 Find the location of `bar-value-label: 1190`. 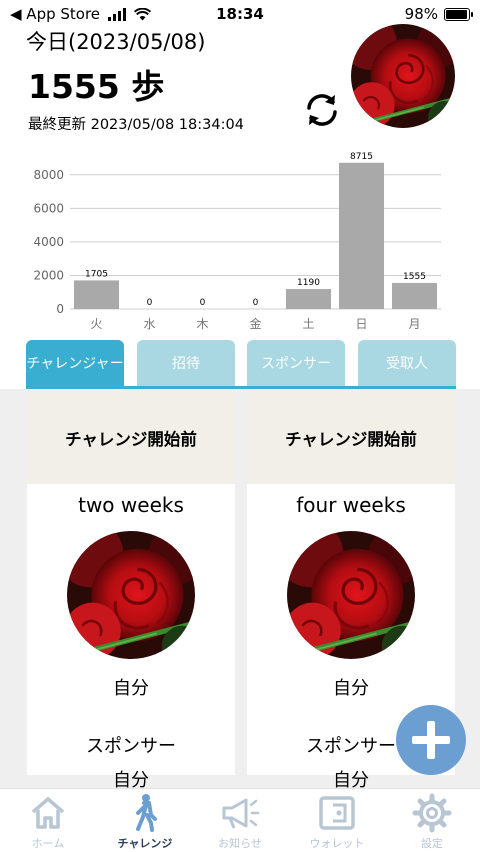

bar-value-label: 1190 is located at coordinates (308, 283).